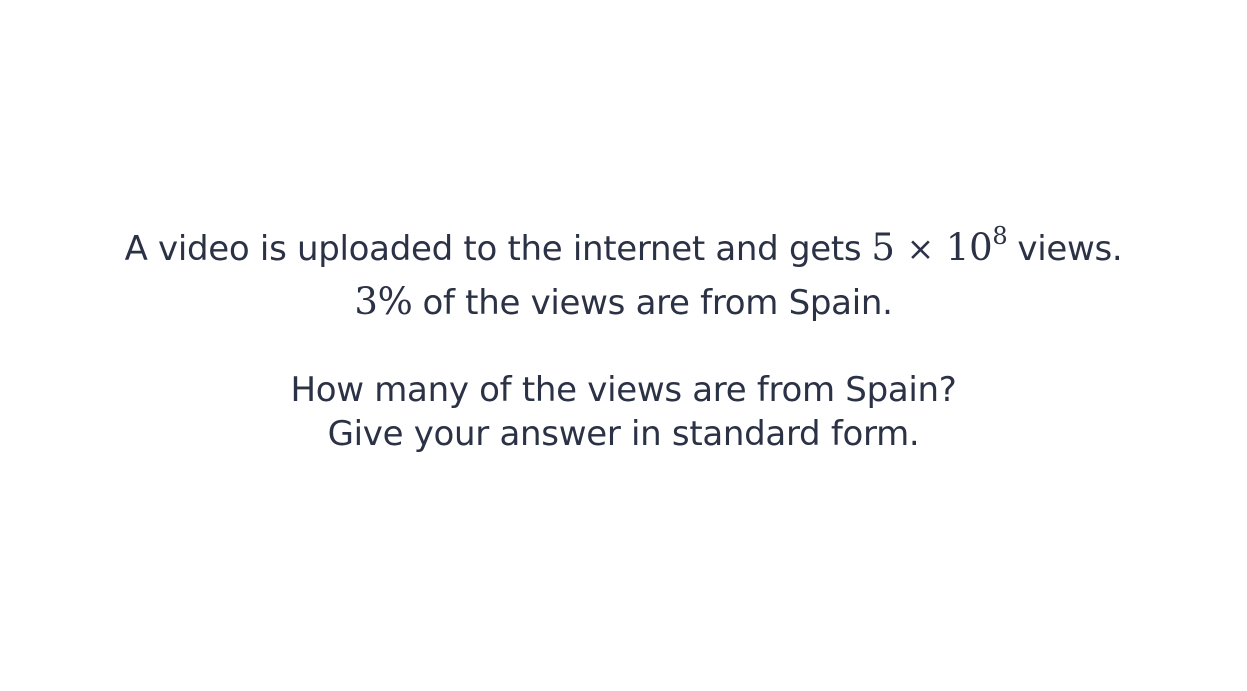 This screenshot has height=691, width=1247. What do you see at coordinates (383, 301) in the screenshot?
I see `percent-value: 3%` at bounding box center [383, 301].